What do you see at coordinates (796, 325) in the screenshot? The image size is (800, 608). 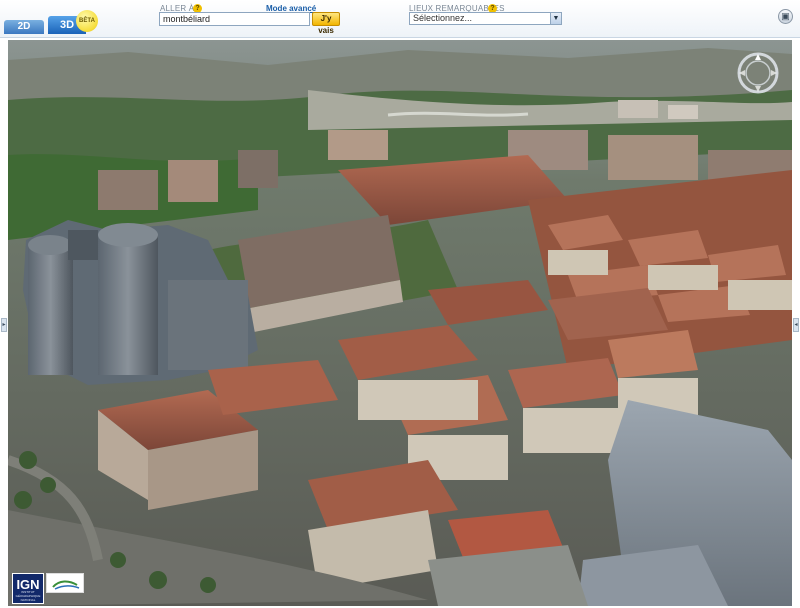 I see `right-panel-toggle: ◂` at bounding box center [796, 325].